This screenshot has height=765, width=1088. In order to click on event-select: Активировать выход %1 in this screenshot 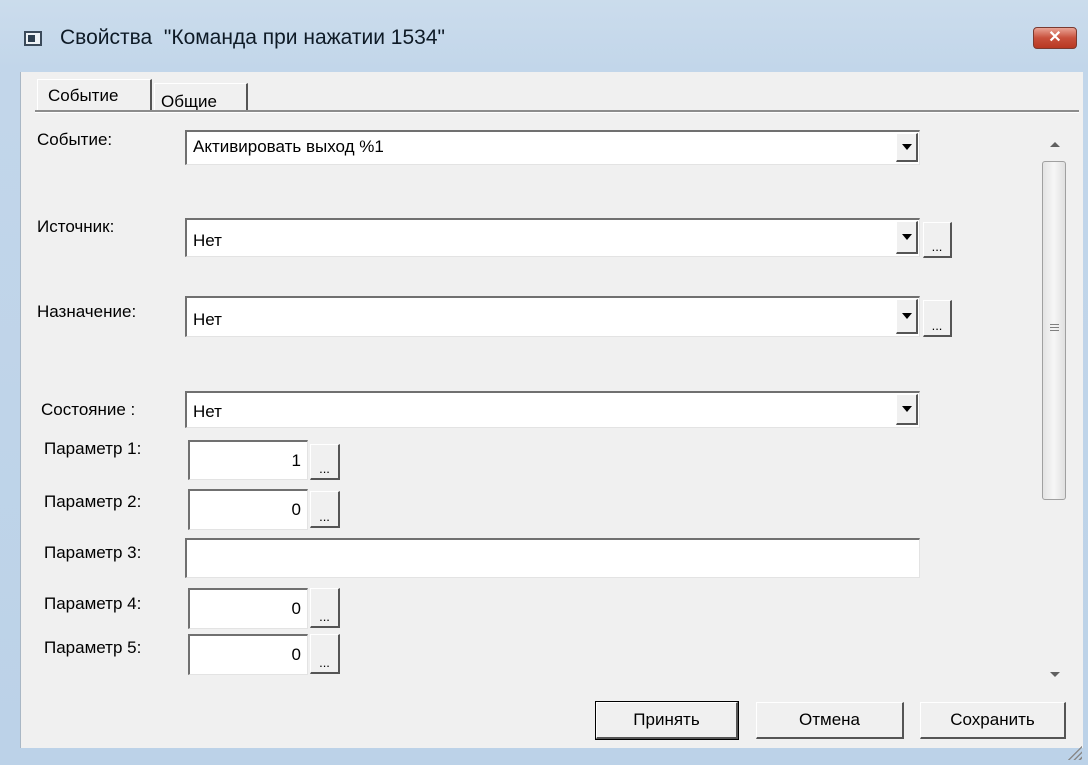, I will do `click(552, 147)`.